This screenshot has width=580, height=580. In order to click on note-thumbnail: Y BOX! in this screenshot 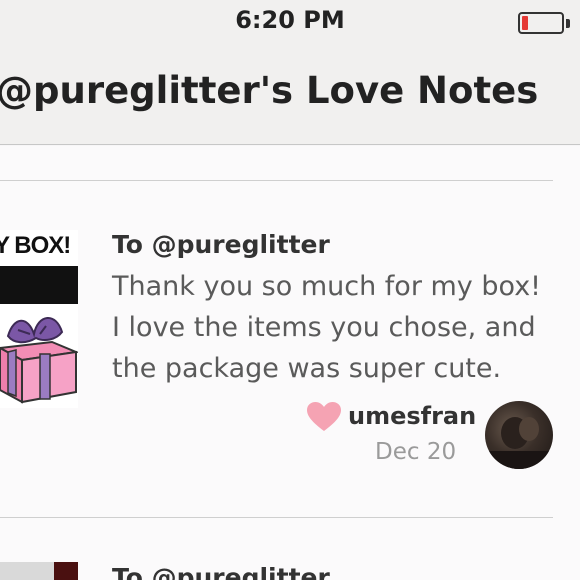, I will do `click(39, 319)`.